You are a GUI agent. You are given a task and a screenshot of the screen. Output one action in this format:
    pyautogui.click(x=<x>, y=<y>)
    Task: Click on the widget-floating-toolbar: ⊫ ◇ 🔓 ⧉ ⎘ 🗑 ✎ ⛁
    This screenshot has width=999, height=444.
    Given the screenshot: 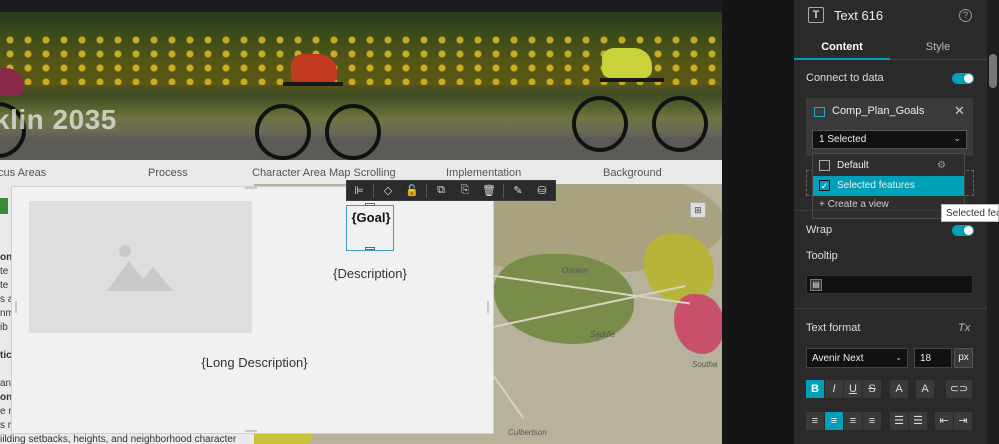 What is the action you would take?
    pyautogui.click(x=451, y=190)
    